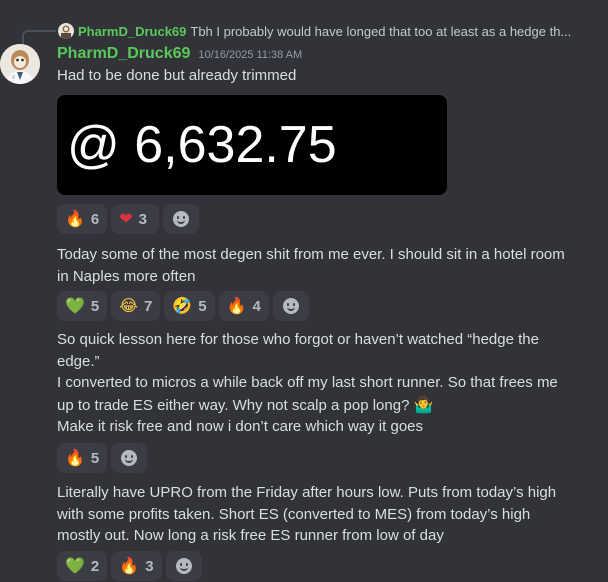 This screenshot has width=608, height=582. What do you see at coordinates (135, 219) in the screenshot?
I see `reaction-red-heart: ❤ 3` at bounding box center [135, 219].